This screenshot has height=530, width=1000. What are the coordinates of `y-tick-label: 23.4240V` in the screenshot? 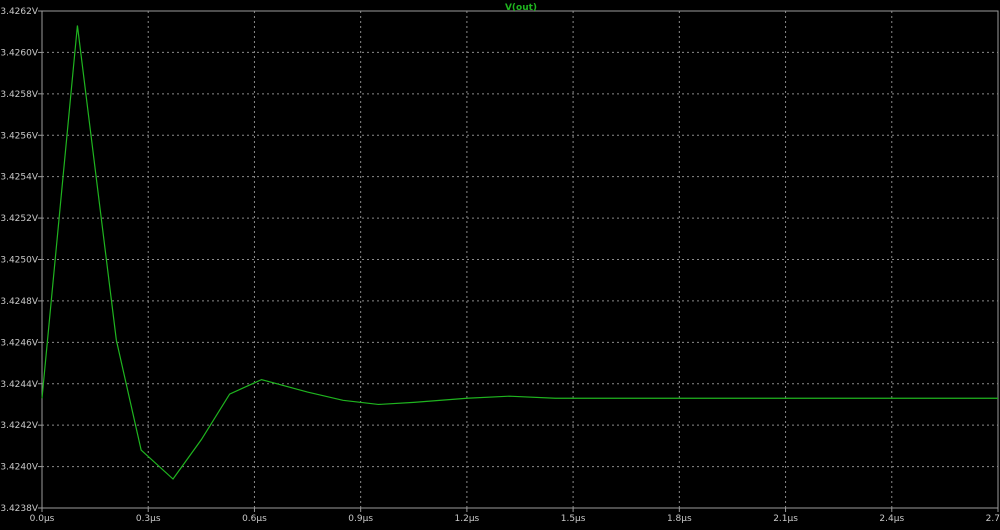 It's located at (19, 468).